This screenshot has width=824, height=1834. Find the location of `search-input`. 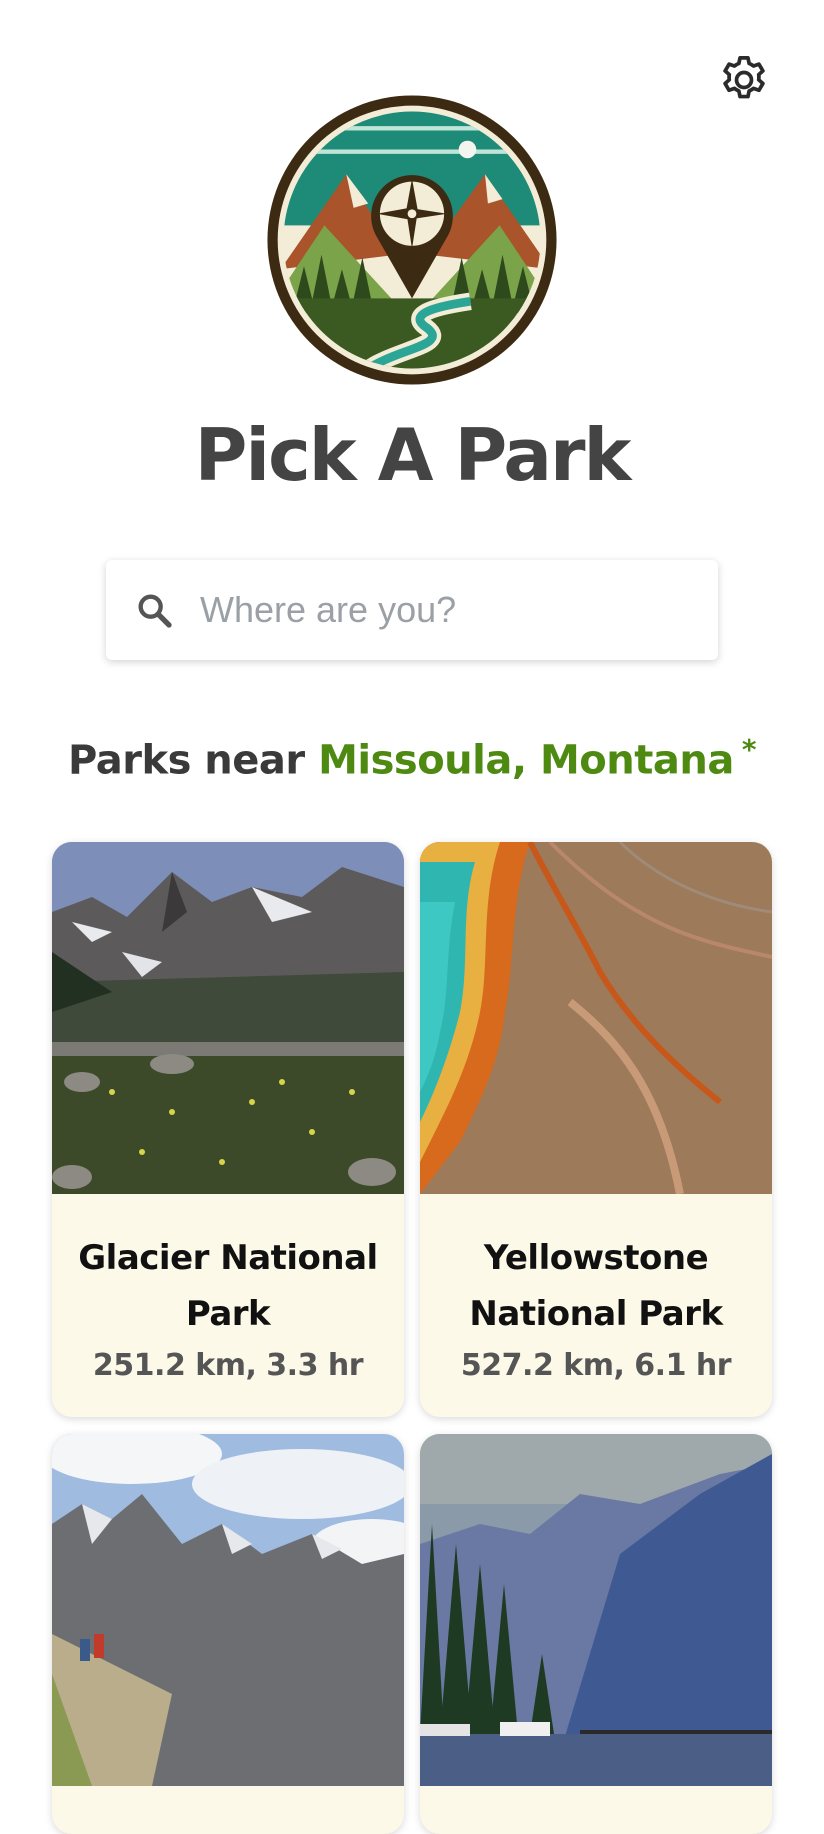

search-input is located at coordinates (450, 610).